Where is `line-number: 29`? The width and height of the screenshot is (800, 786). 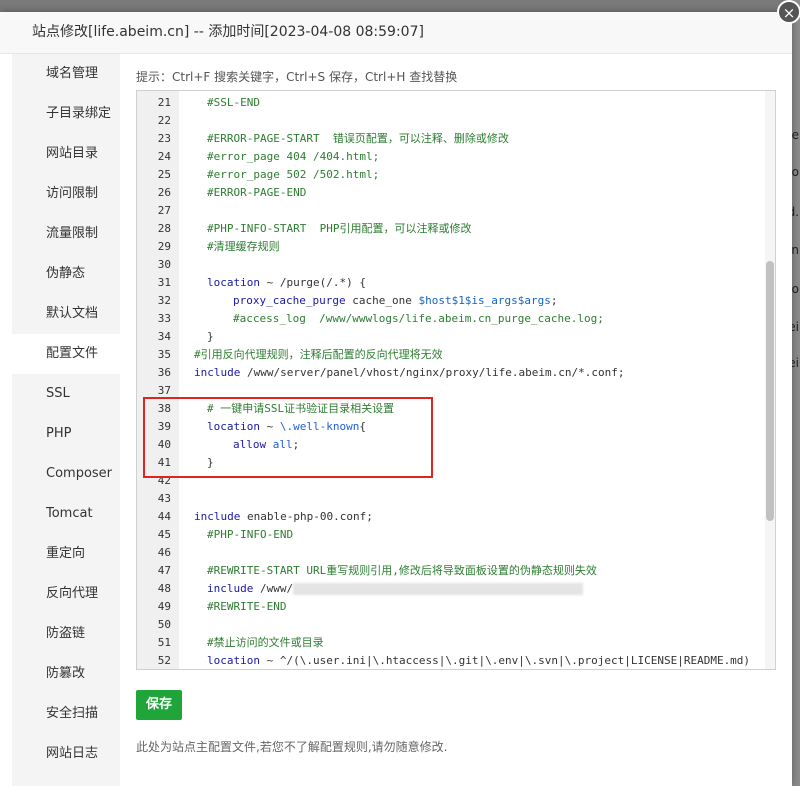
line-number: 29 is located at coordinates (164, 246).